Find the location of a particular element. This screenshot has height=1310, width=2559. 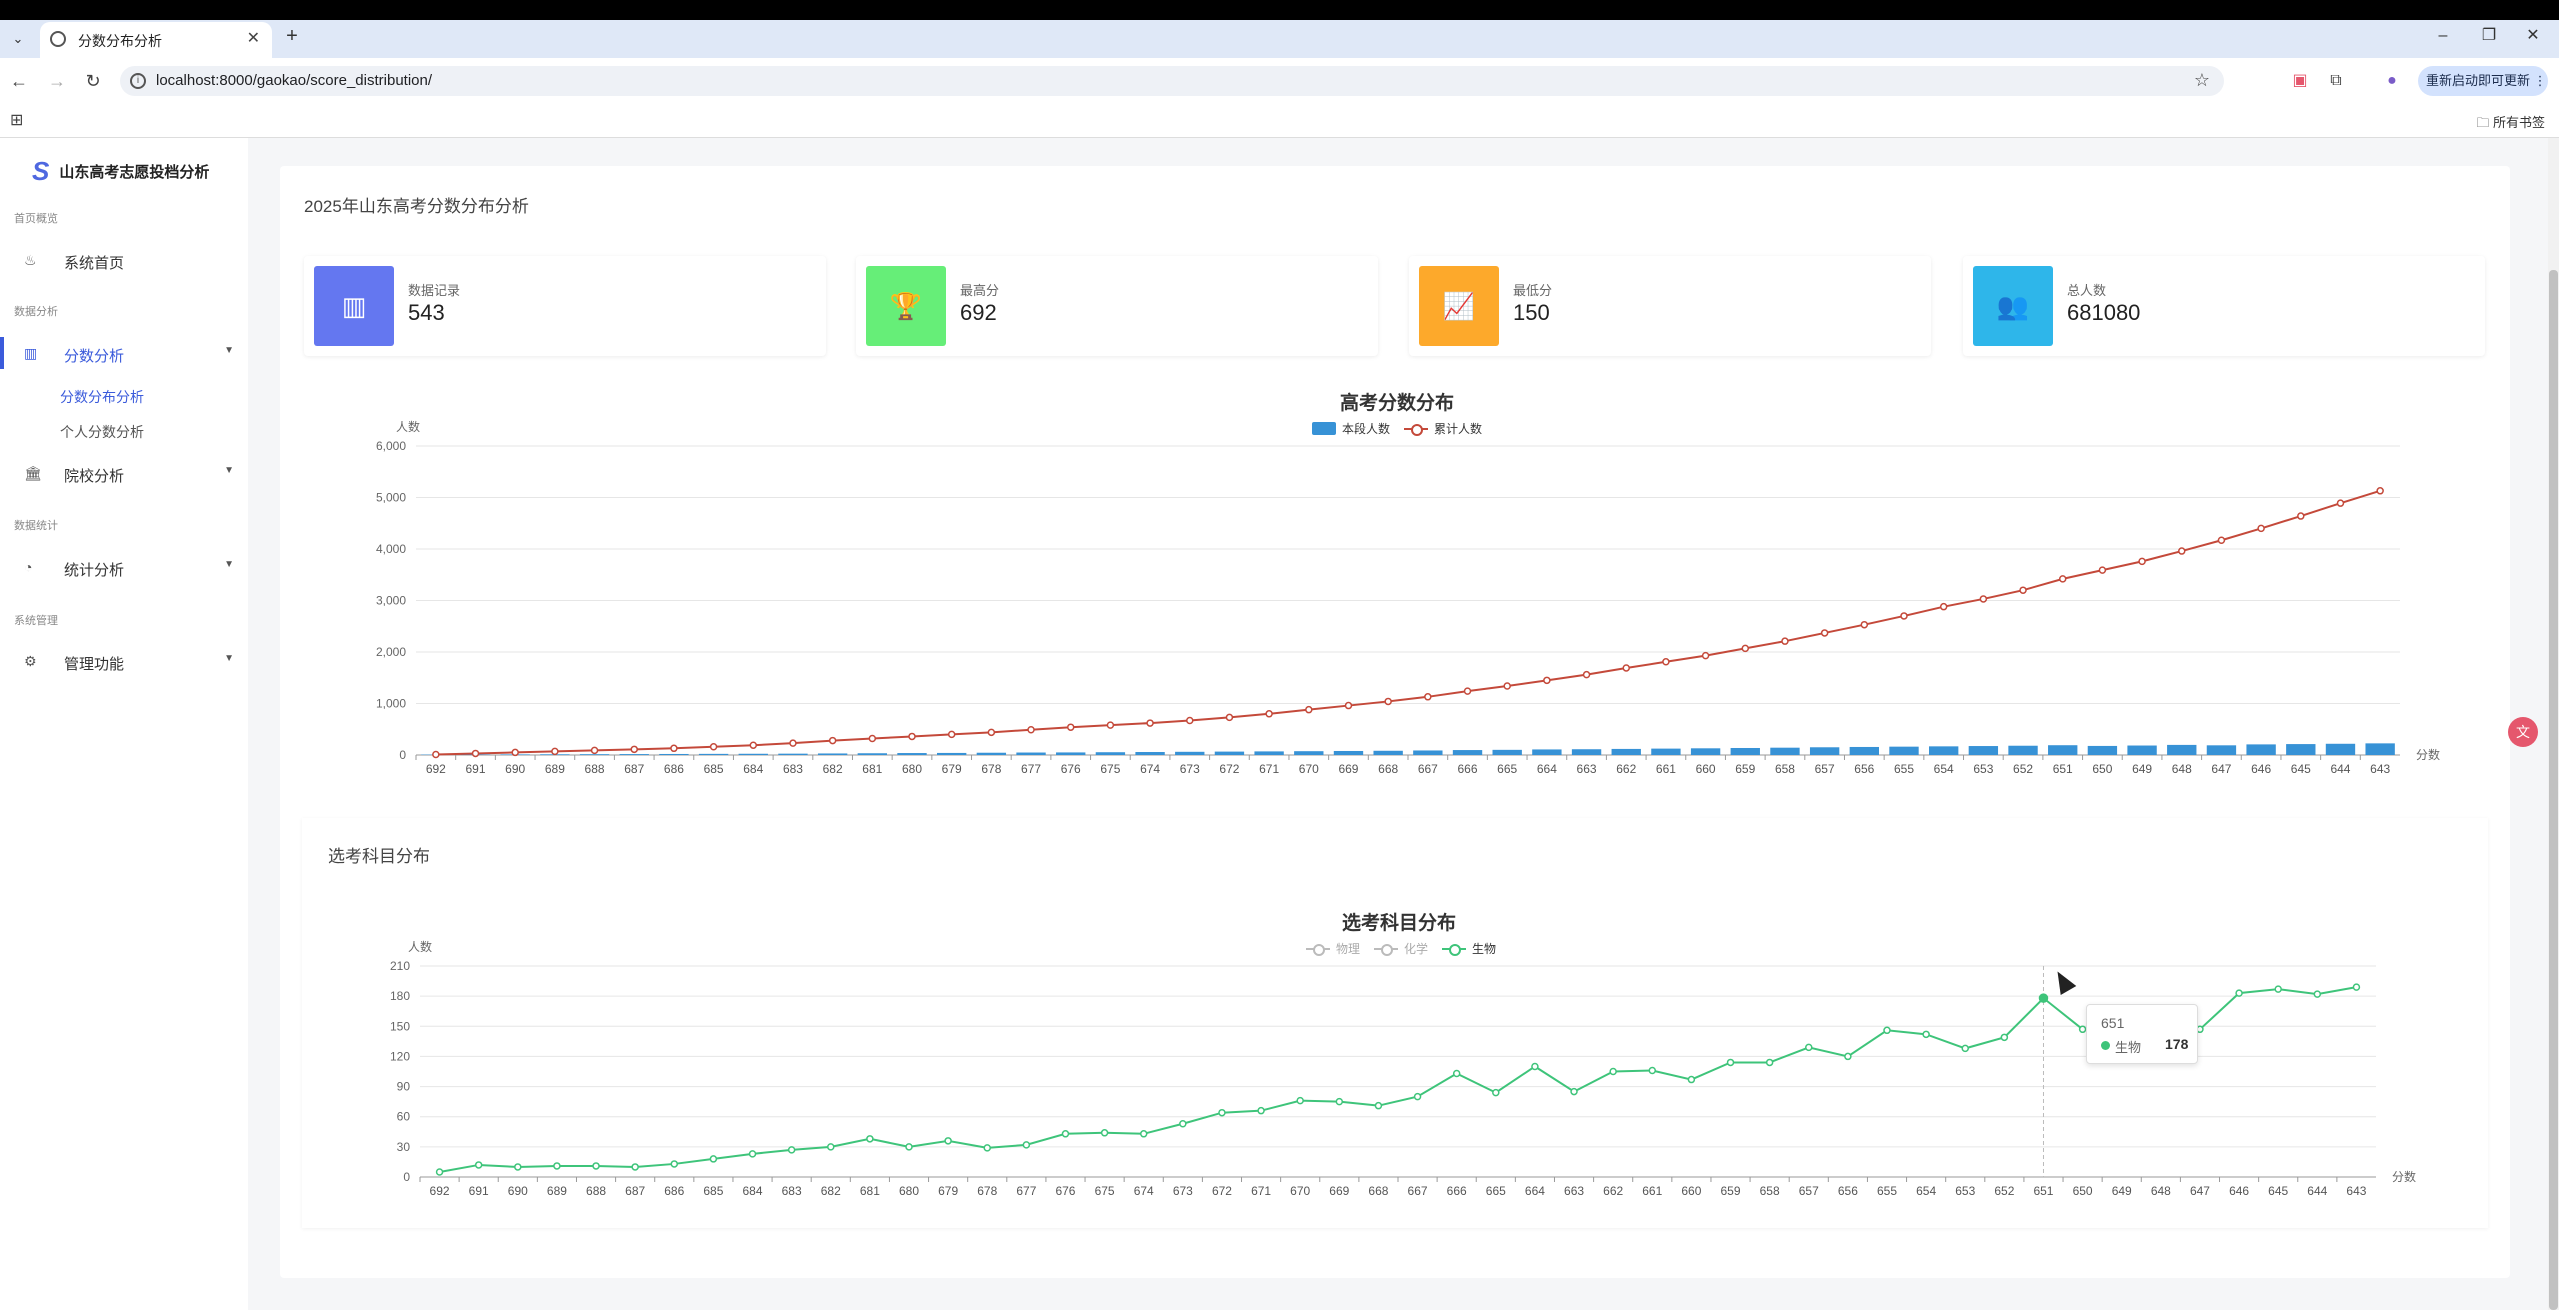

x-tick-label: 679 is located at coordinates (948, 1191).